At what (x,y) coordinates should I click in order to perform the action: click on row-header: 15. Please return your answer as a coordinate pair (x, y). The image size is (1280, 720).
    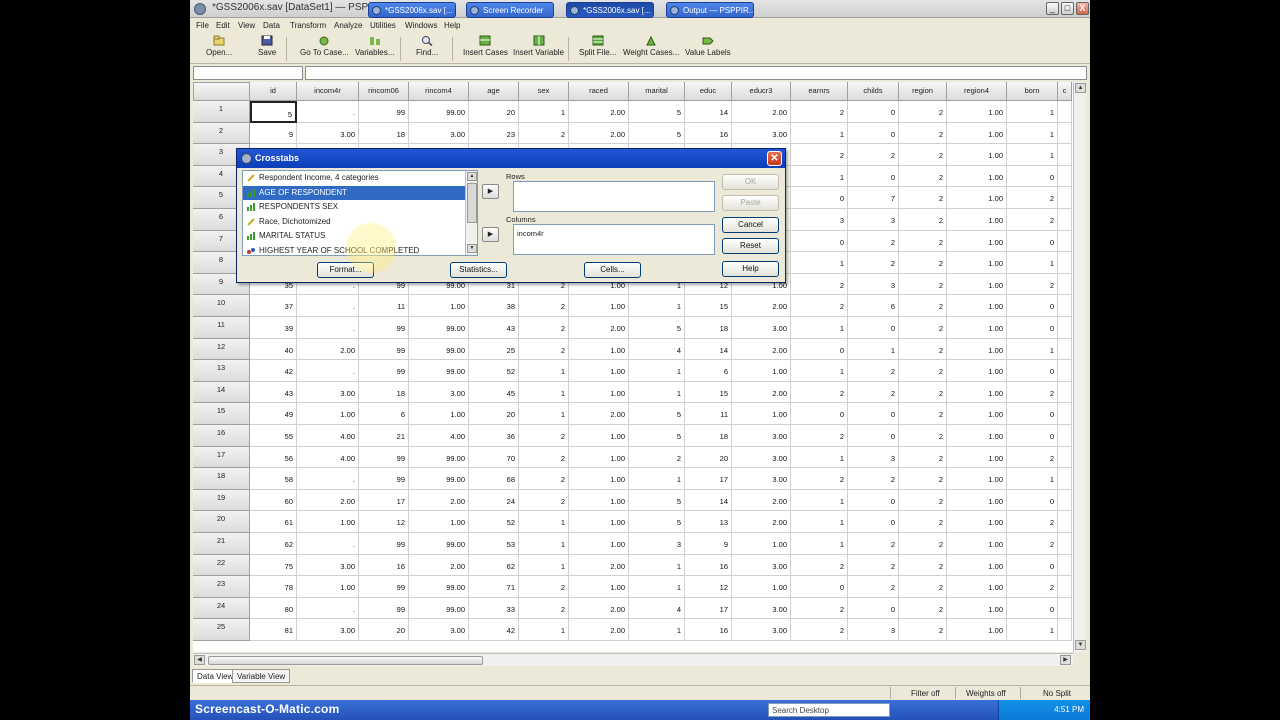
    Looking at the image, I should click on (221, 414).